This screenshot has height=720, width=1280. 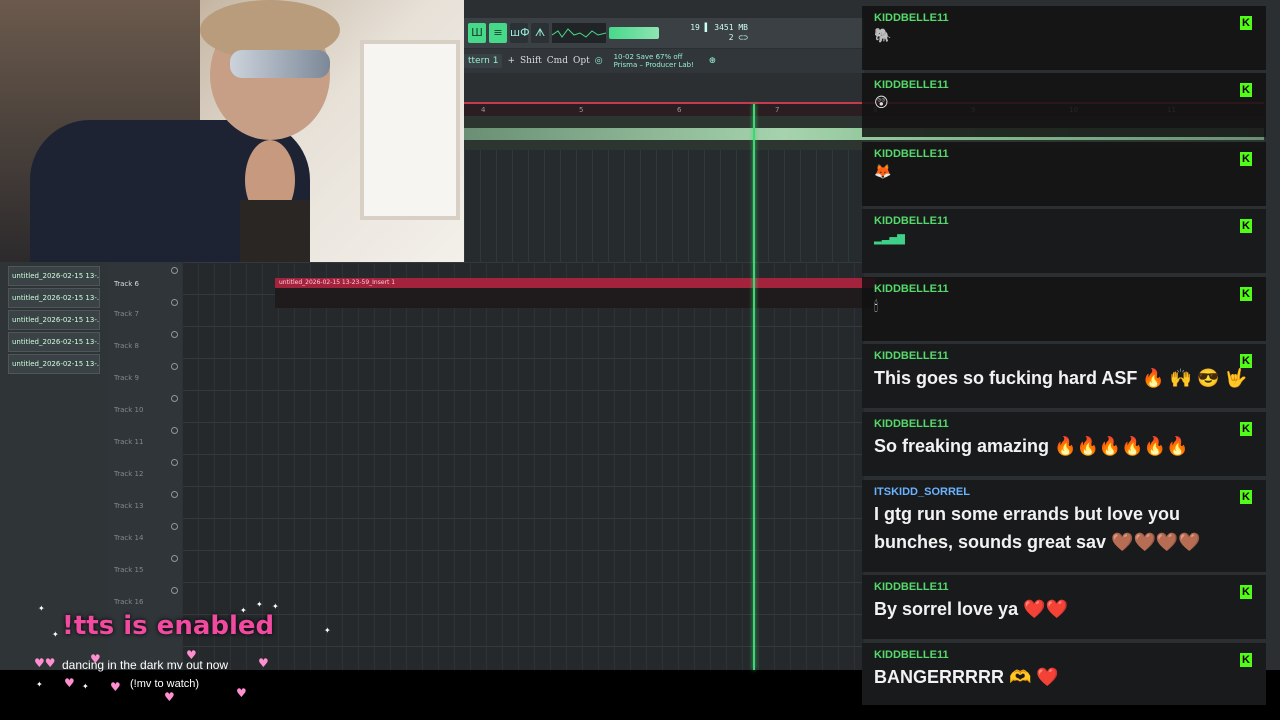 What do you see at coordinates (1064, 105) in the screenshot?
I see `chat-message: KIDDBELLE11 😲 K` at bounding box center [1064, 105].